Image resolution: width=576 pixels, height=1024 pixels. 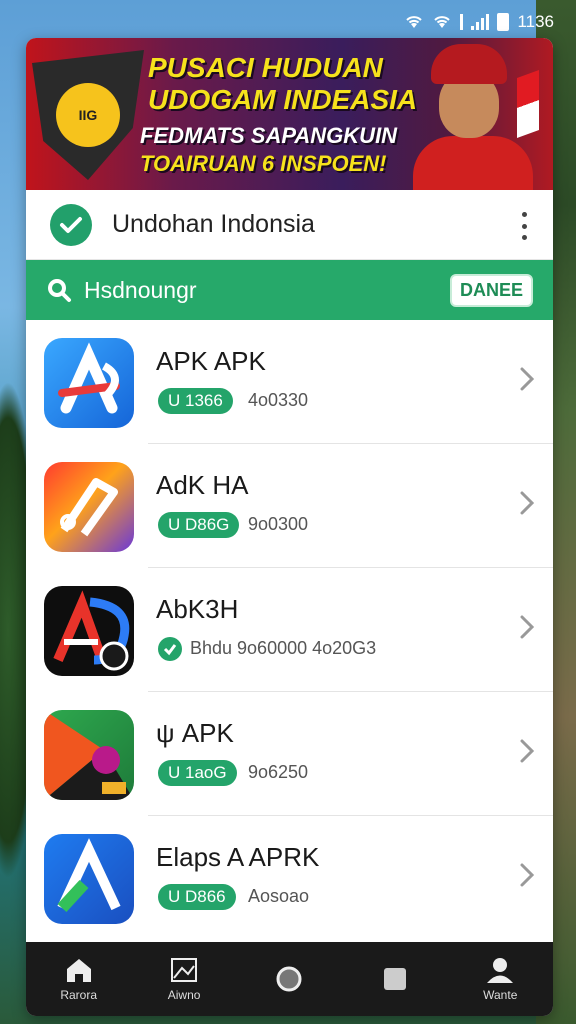 I want to click on nav-profile: Wante, so click(x=500, y=979).